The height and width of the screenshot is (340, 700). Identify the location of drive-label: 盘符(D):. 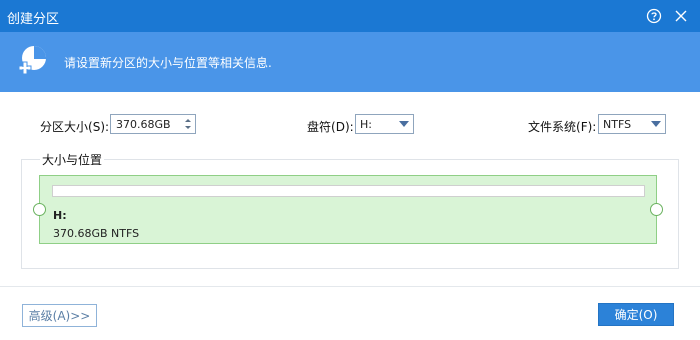
(330, 127).